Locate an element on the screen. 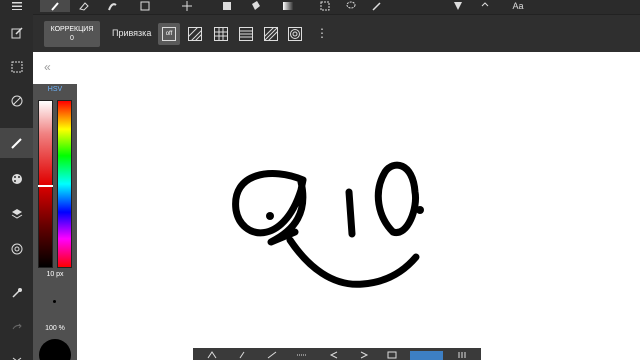 The height and width of the screenshot is (360, 640). snap-off-label: off is located at coordinates (169, 34).